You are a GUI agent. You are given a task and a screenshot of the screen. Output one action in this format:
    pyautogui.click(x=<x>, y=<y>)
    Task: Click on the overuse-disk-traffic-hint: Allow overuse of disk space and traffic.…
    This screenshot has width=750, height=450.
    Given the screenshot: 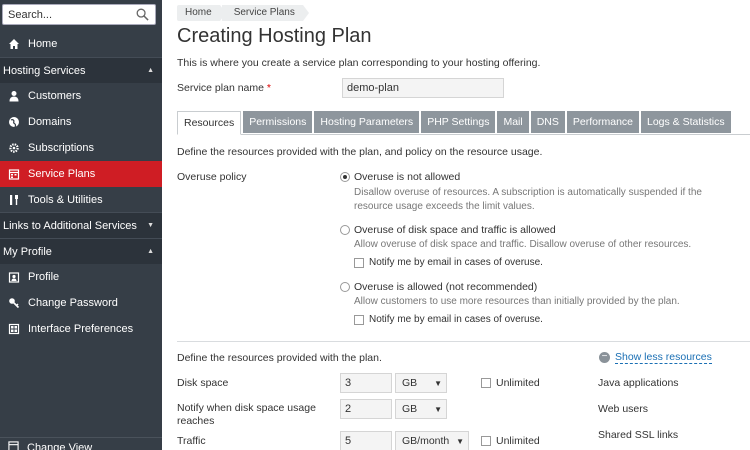 What is the action you would take?
    pyautogui.click(x=523, y=244)
    